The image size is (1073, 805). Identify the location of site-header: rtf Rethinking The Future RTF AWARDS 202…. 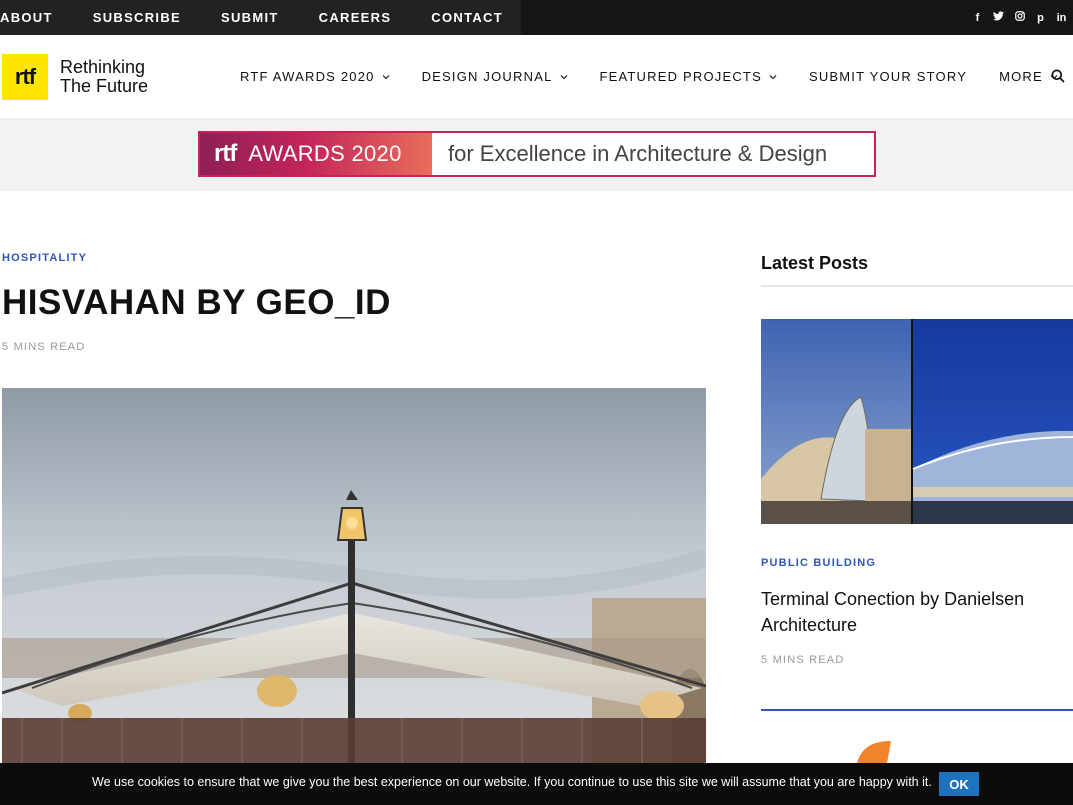
(536, 76).